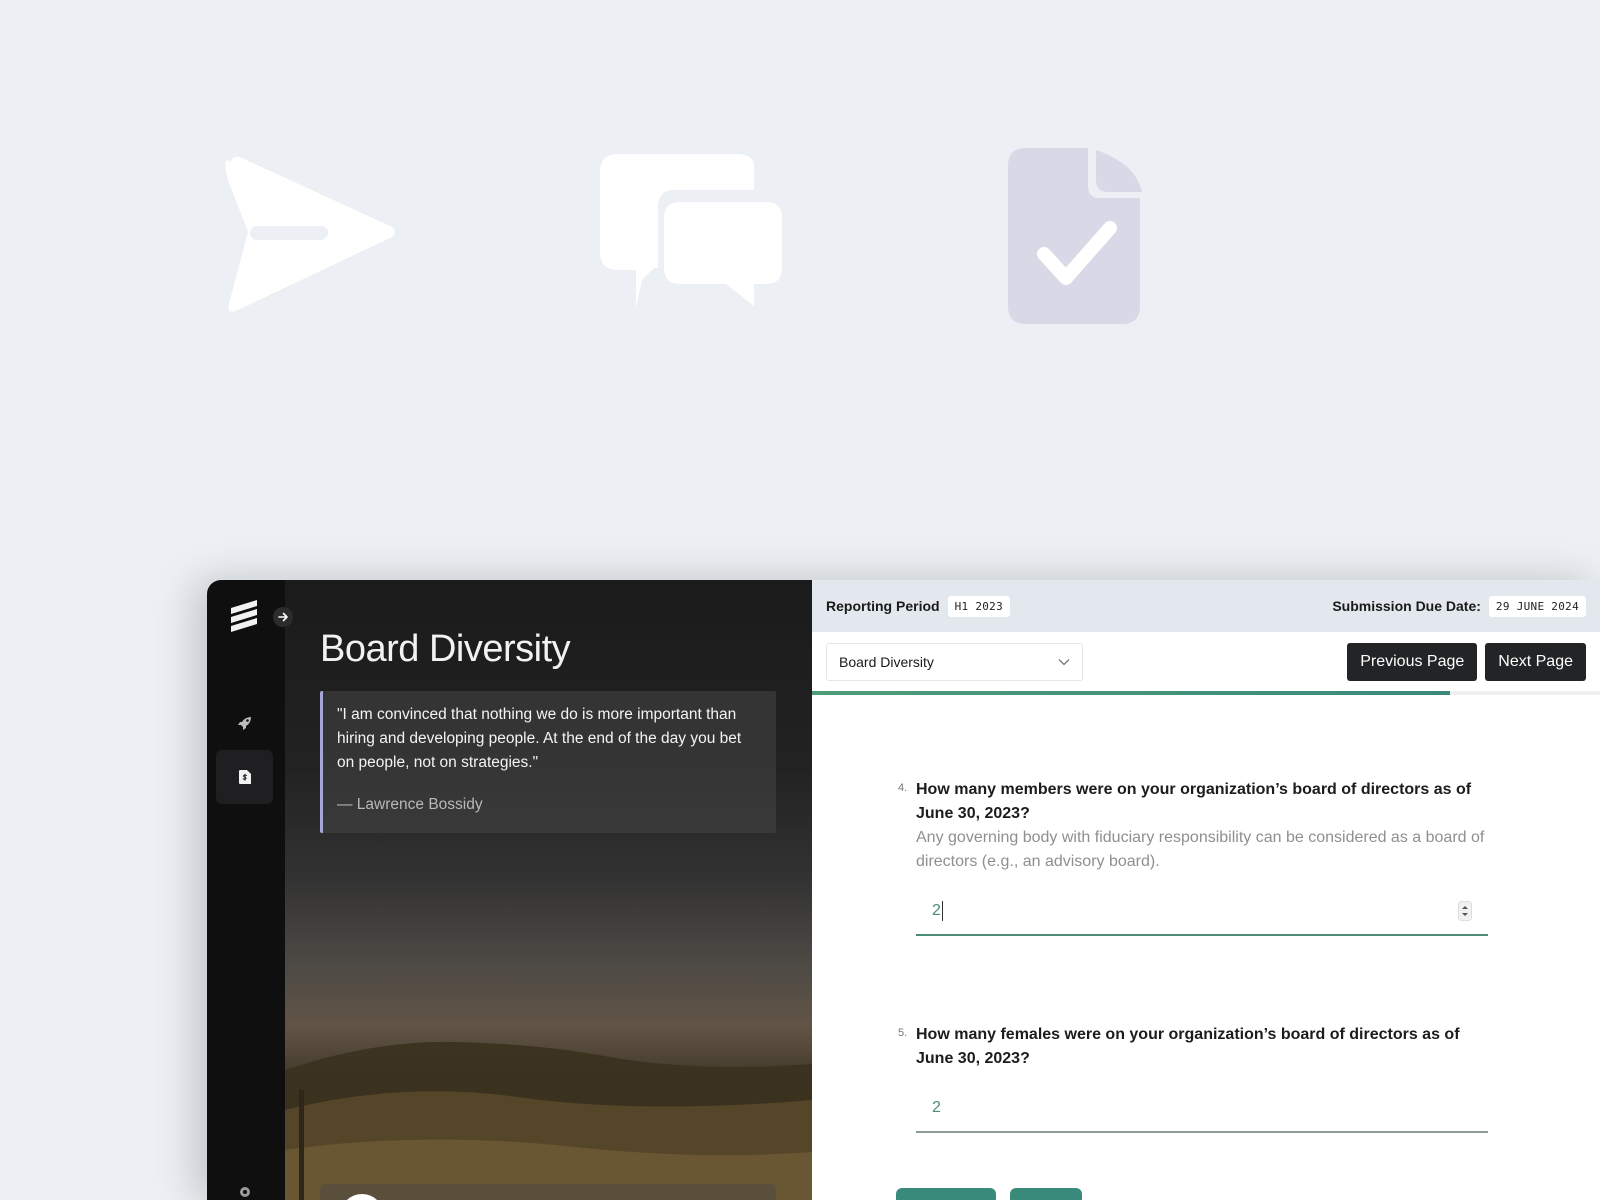  What do you see at coordinates (1535, 662) in the screenshot?
I see `next-page-button: Next Page` at bounding box center [1535, 662].